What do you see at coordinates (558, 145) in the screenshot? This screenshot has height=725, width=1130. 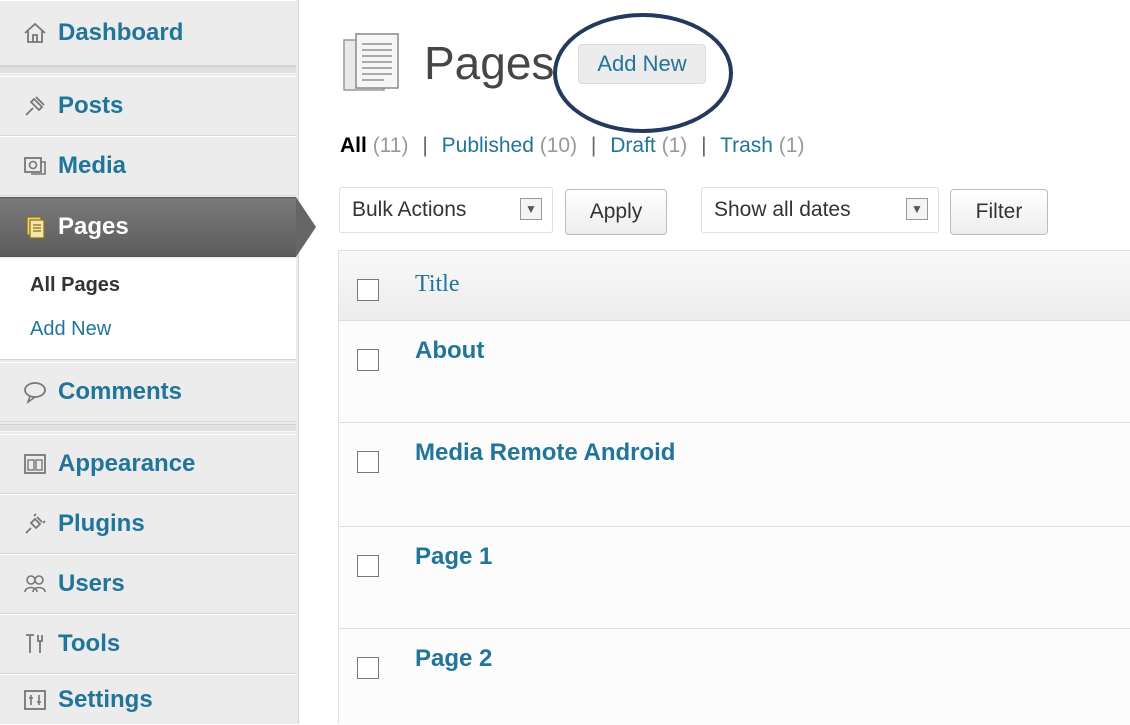 I see `filter-published-count: (10)` at bounding box center [558, 145].